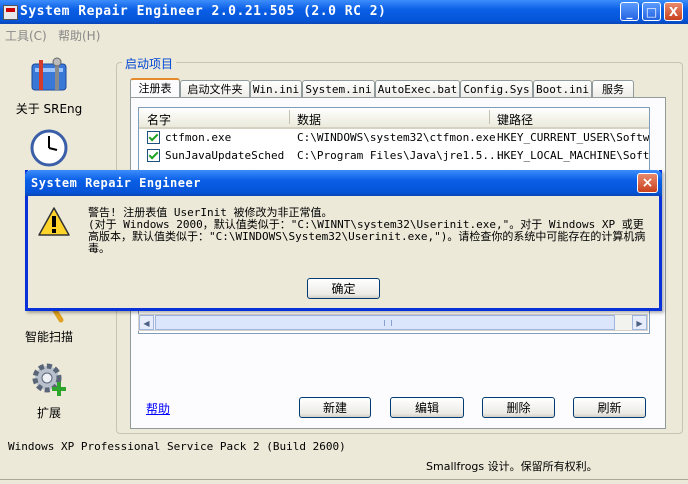 This screenshot has height=484, width=688. Describe the element at coordinates (573, 155) in the screenshot. I see `row-path: HKEY_LOCAL_MACHINE\Softwa` at that location.